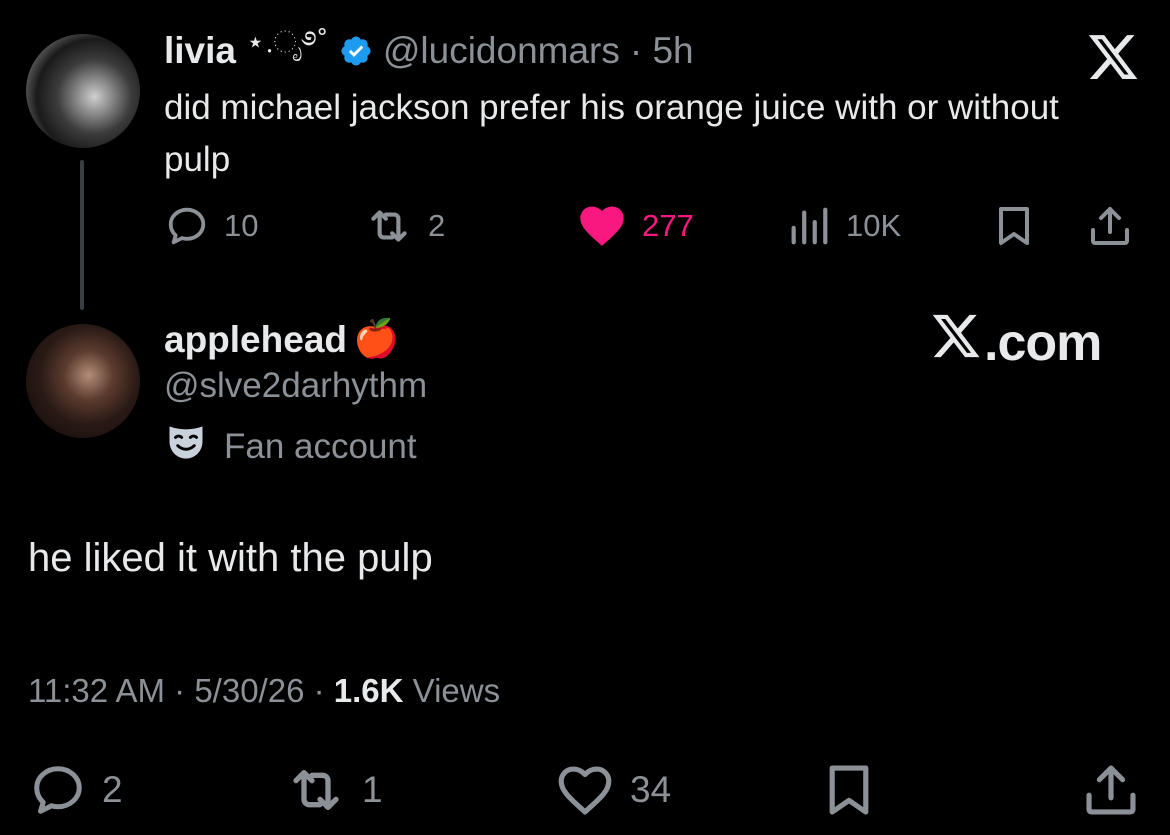  I want to click on parent-repost-button: 2, so click(404, 226).